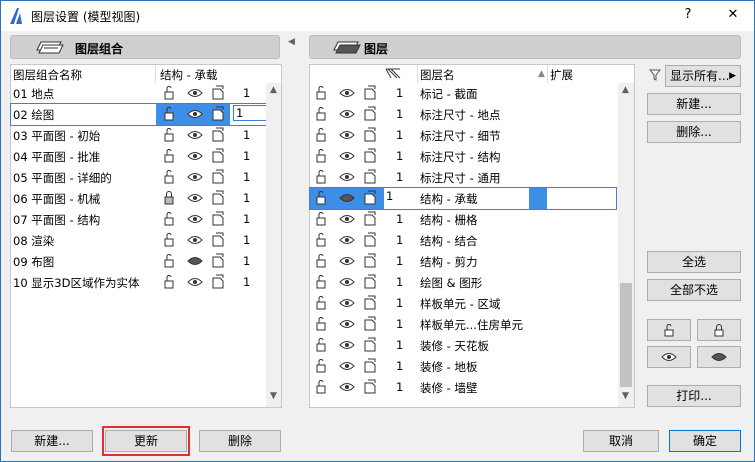  What do you see at coordinates (561, 75) in the screenshot?
I see `column-header-extension: 扩展` at bounding box center [561, 75].